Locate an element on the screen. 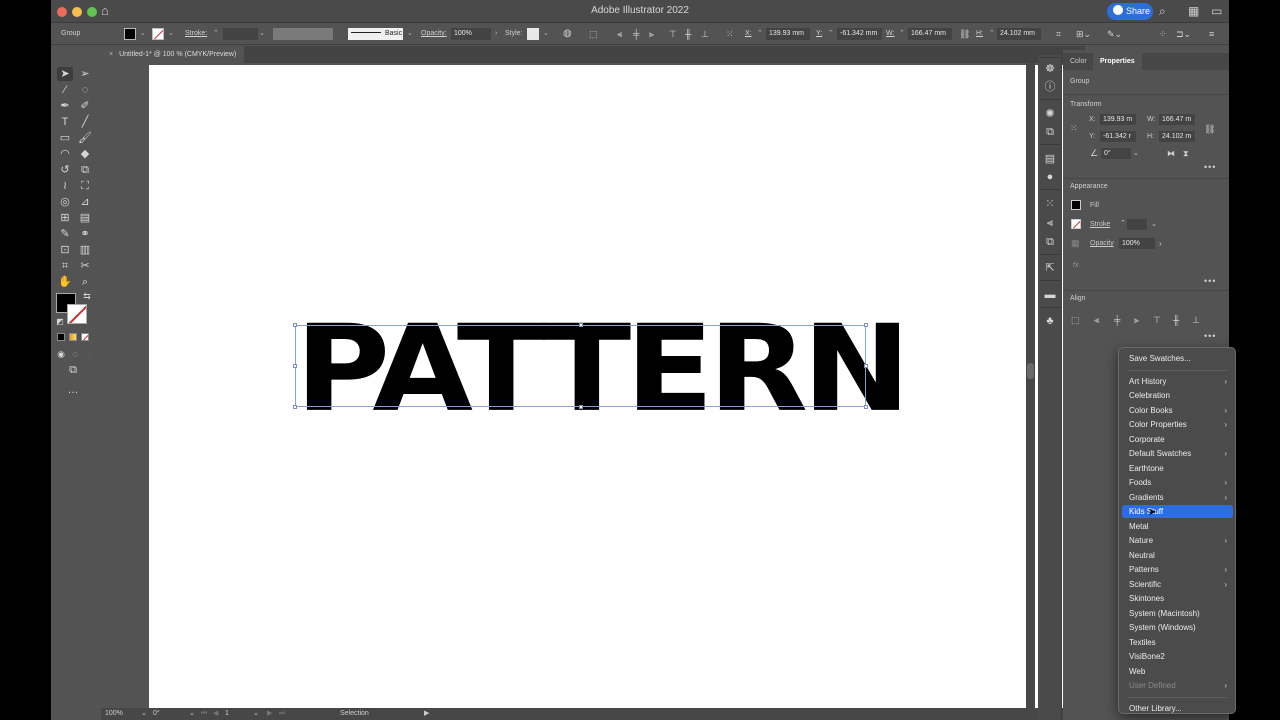  transform-y-field: -61.342 r is located at coordinates (1118, 136).